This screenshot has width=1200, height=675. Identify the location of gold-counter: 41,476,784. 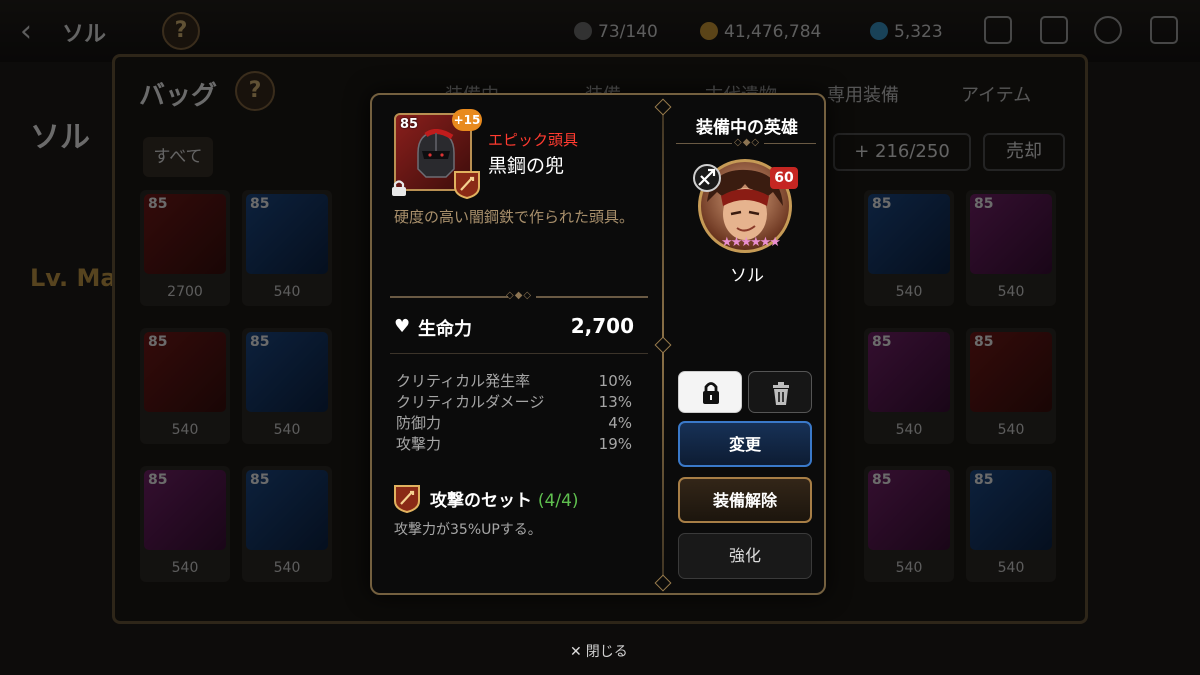
(760, 32).